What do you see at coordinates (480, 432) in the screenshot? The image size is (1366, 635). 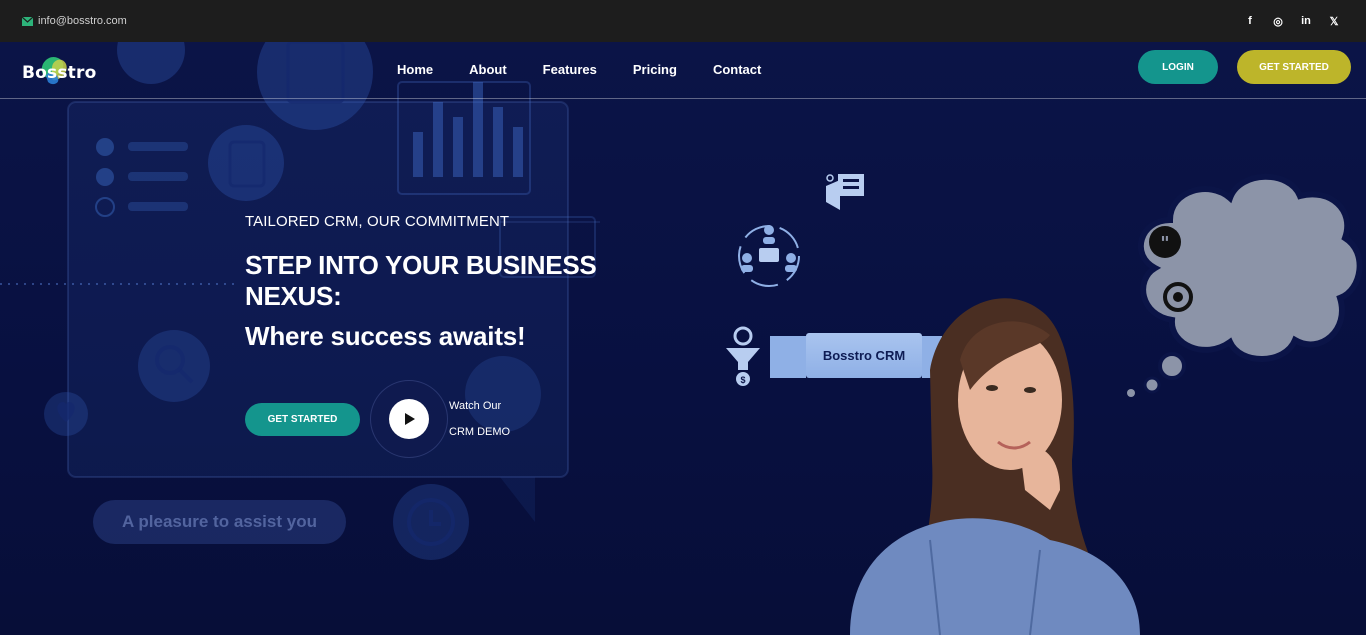 I see `demo-label-line2: CRM DEMO` at bounding box center [480, 432].